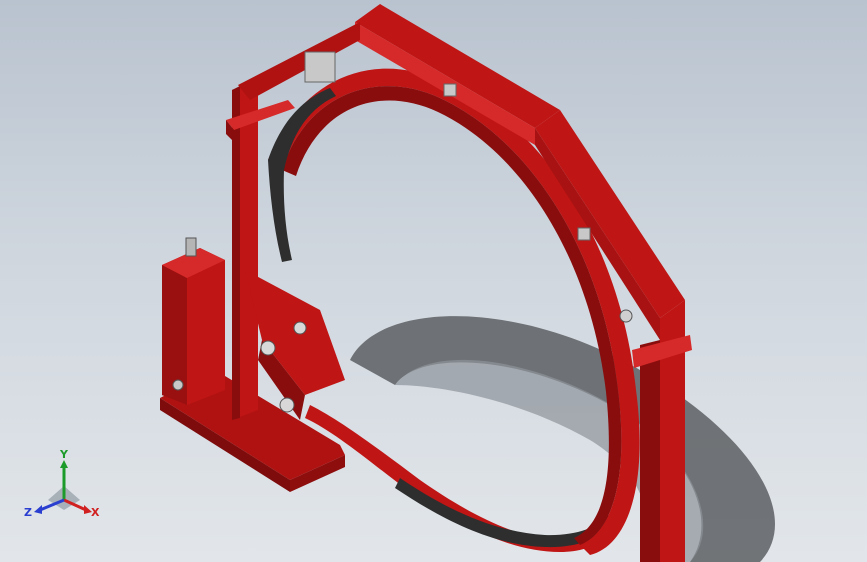  I want to click on triad-x-label: X, so click(95, 512).